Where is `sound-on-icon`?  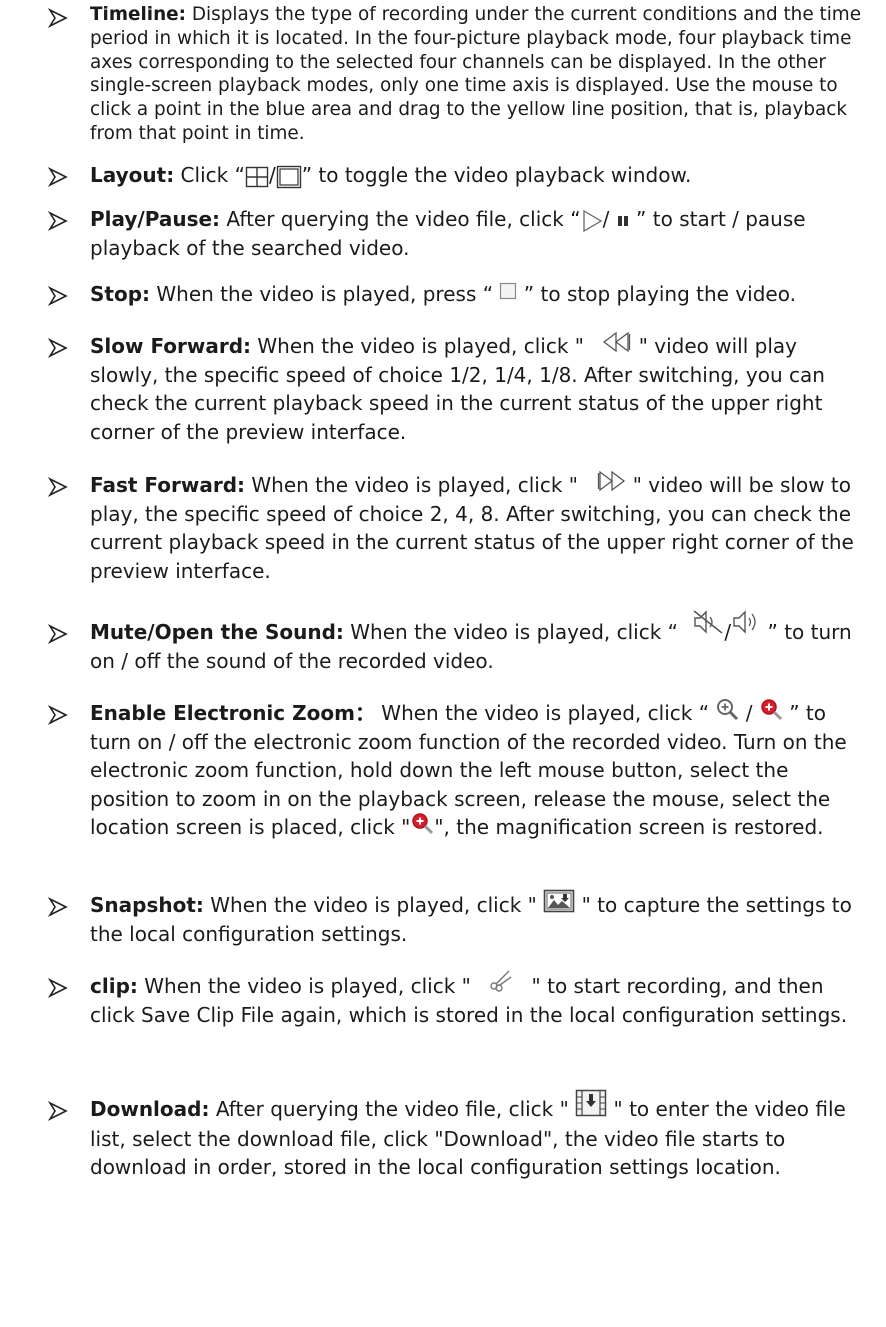 sound-on-icon is located at coordinates (746, 622).